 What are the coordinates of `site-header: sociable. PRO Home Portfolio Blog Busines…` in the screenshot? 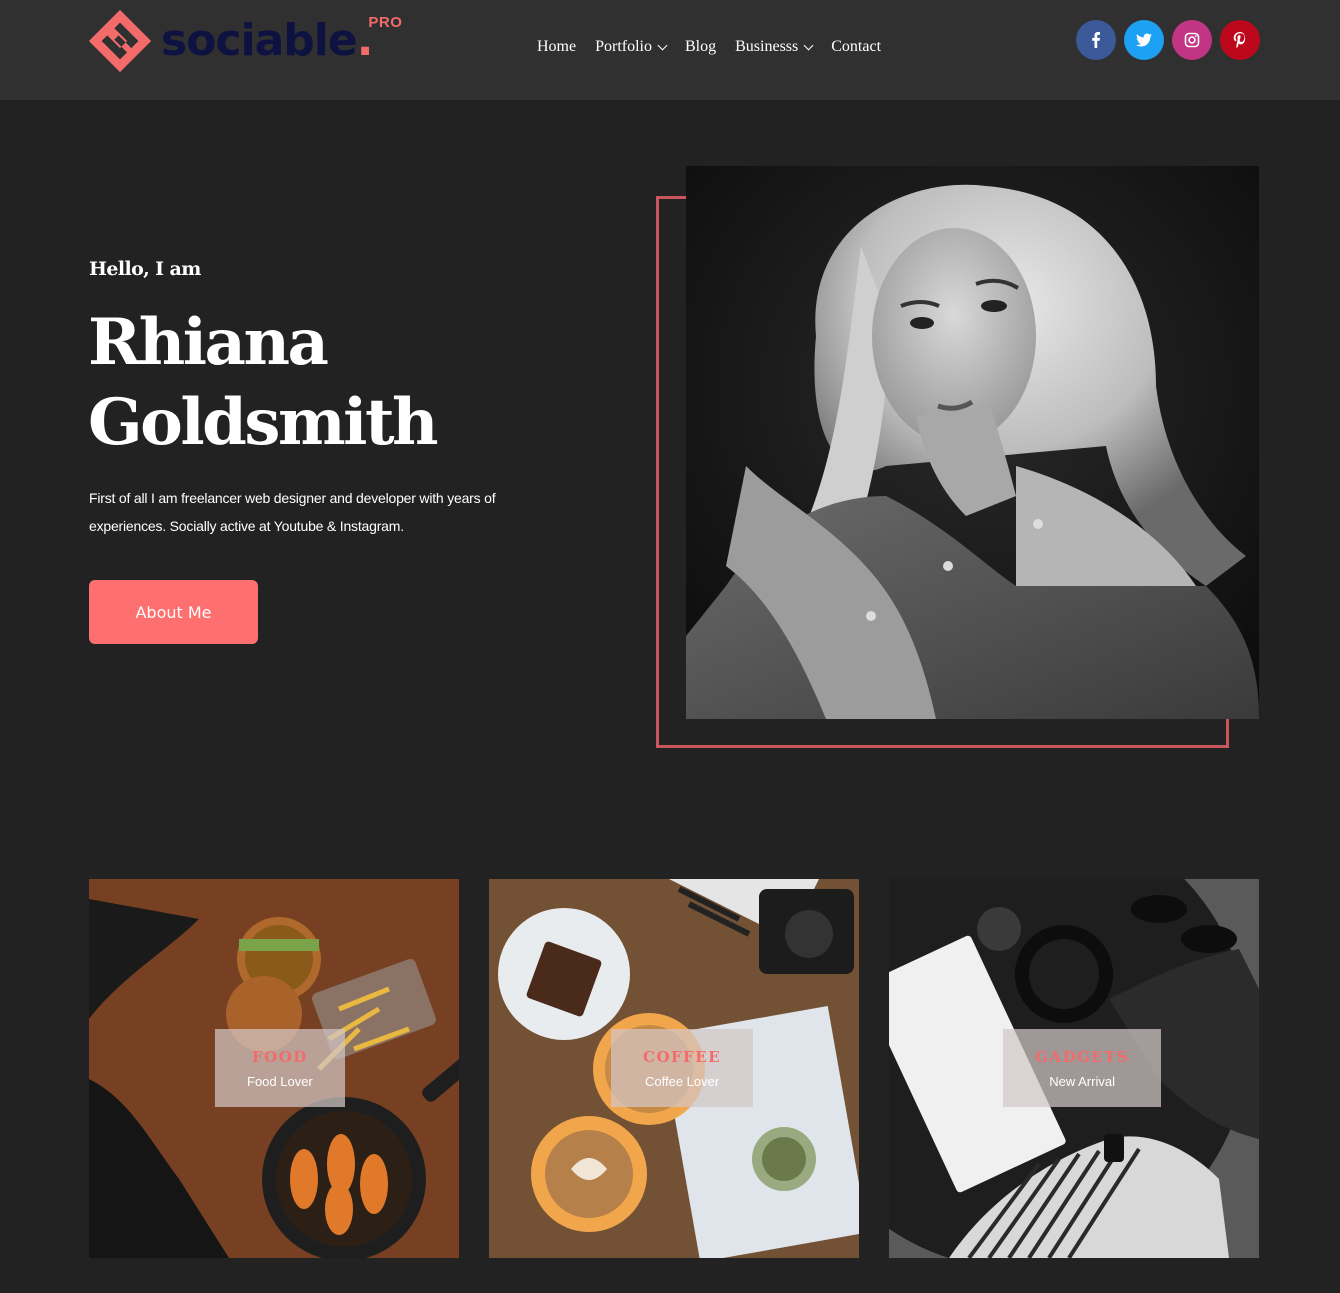 It's located at (670, 50).